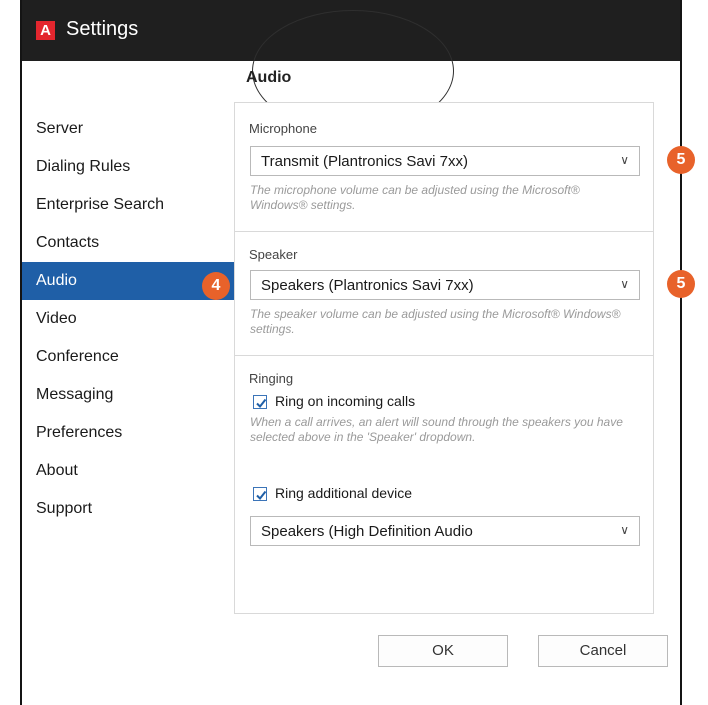 This screenshot has width=708, height=705. I want to click on sidebar-item-conference: Conference, so click(128, 357).